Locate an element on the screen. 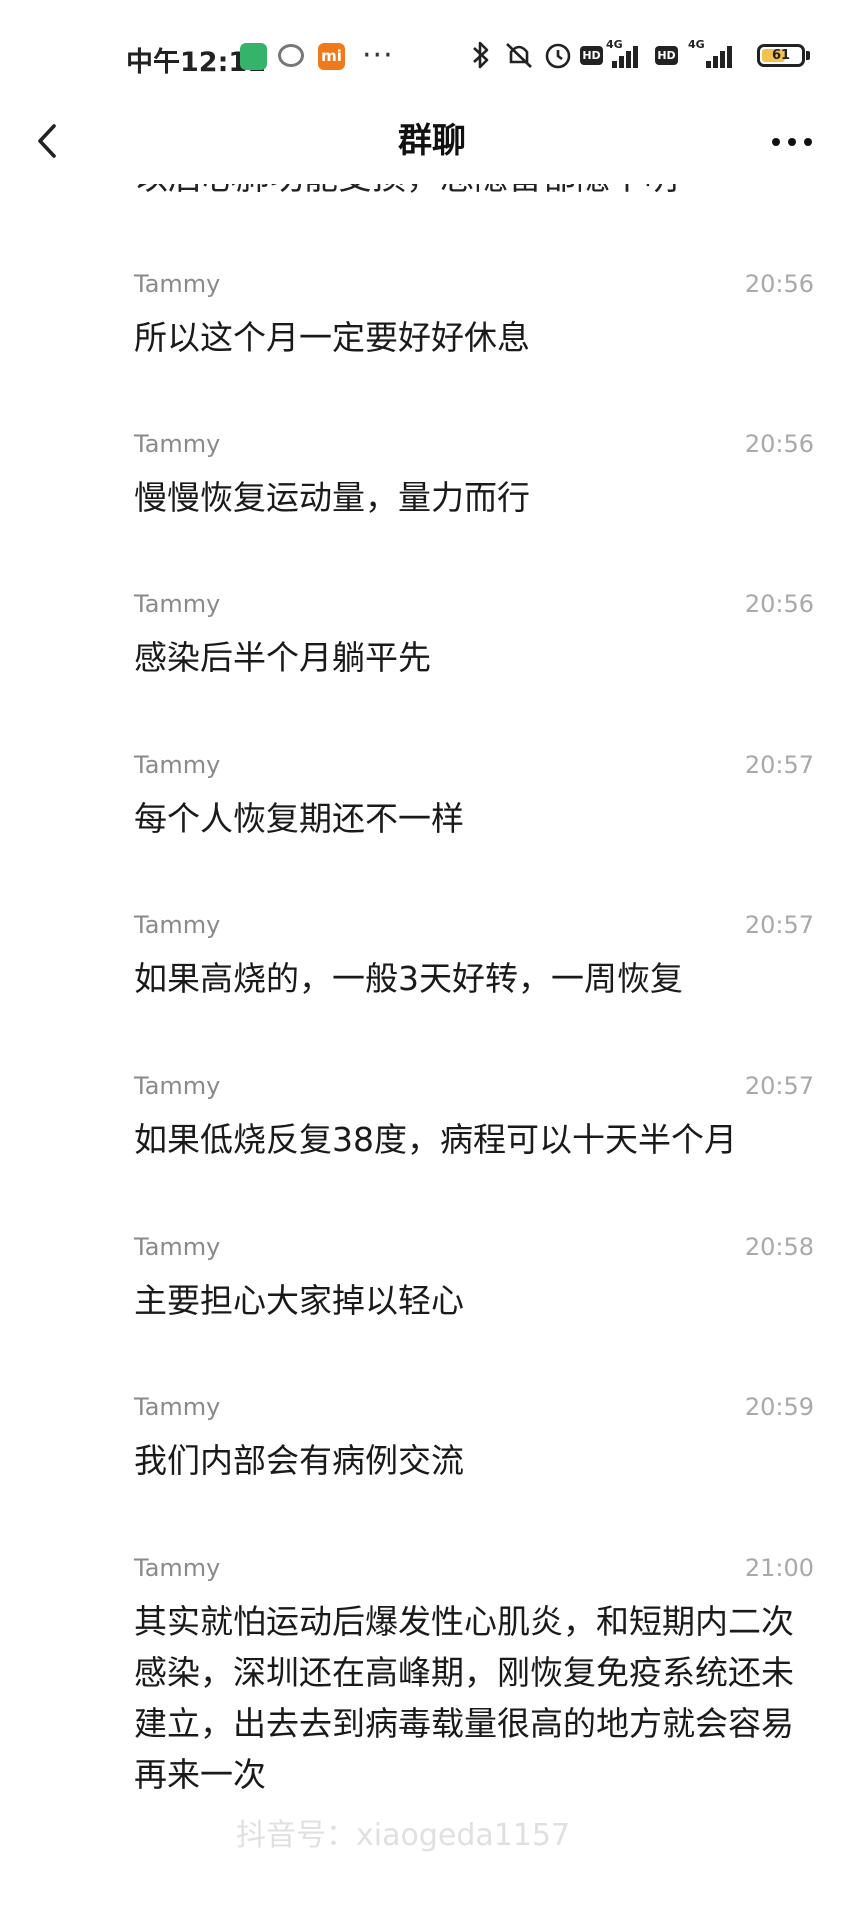 This screenshot has height=1920, width=864. message-text: 感染后半个月躺平先 is located at coordinates (282, 657).